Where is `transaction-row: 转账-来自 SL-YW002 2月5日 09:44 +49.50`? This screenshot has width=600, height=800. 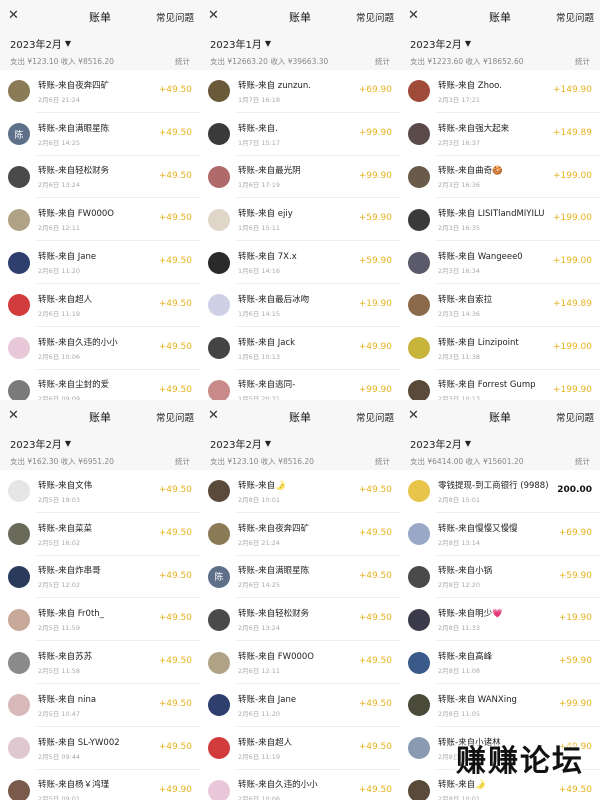
transaction-row: 转账-来自 SL-YW002 2月5日 09:44 +49.50 is located at coordinates (100, 748).